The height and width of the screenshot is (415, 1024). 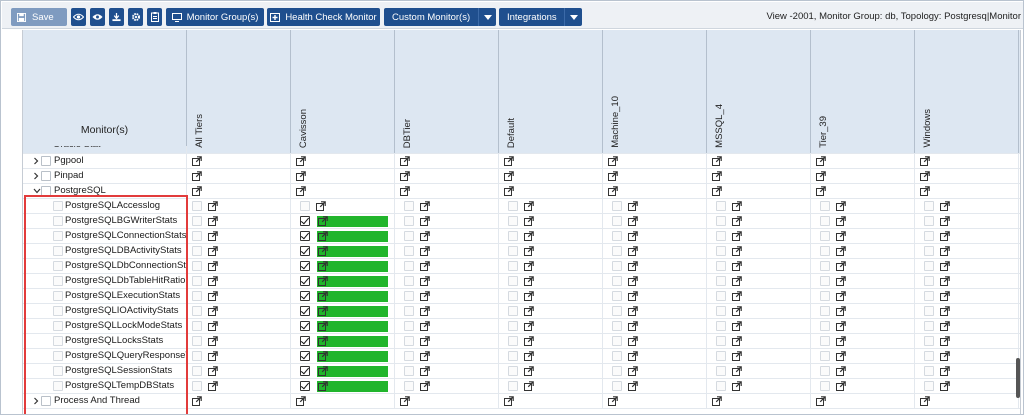 What do you see at coordinates (36, 161) in the screenshot?
I see `chevron-right-icon` at bounding box center [36, 161].